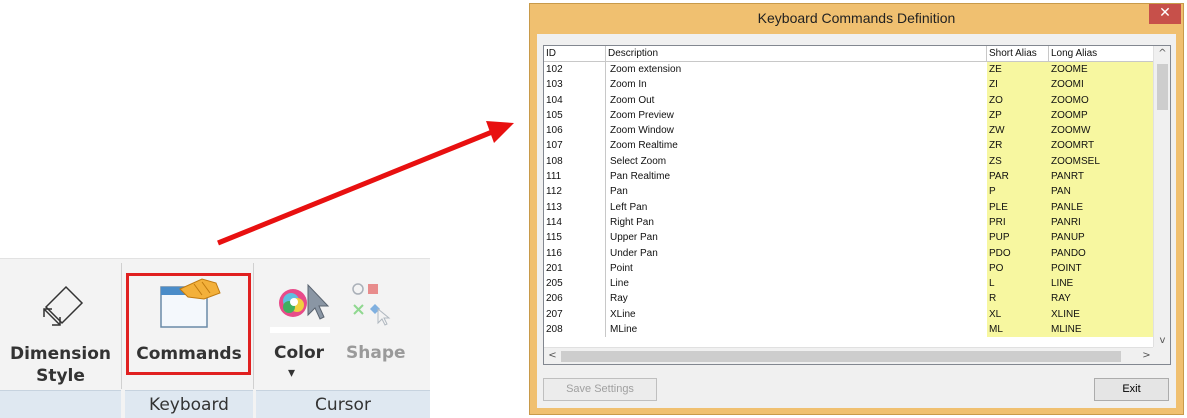 The image size is (1187, 418). I want to click on table-row: 205 Line L LINE, so click(854, 284).